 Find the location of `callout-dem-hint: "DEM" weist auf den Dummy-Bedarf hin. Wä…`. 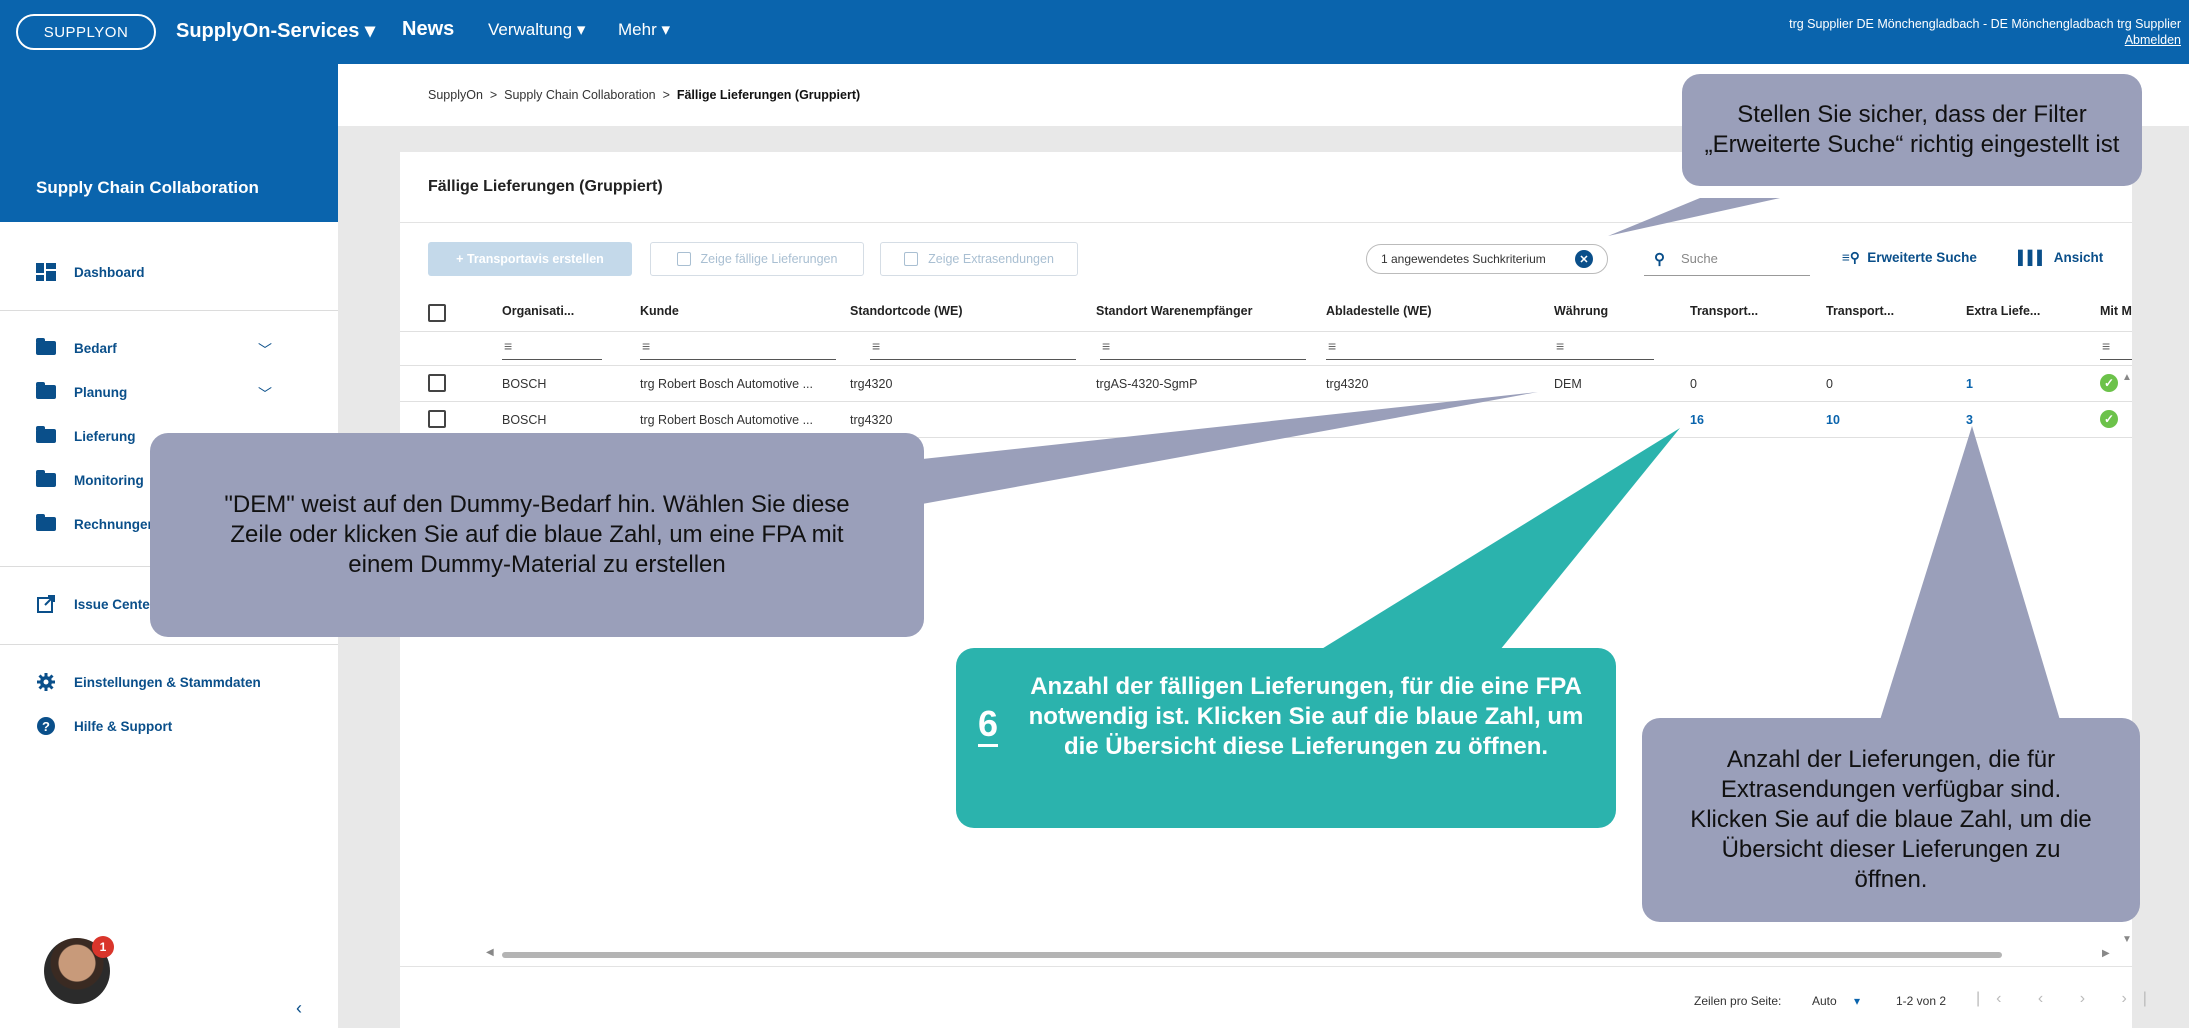

callout-dem-hint: "DEM" weist auf den Dummy-Bedarf hin. Wä… is located at coordinates (537, 535).